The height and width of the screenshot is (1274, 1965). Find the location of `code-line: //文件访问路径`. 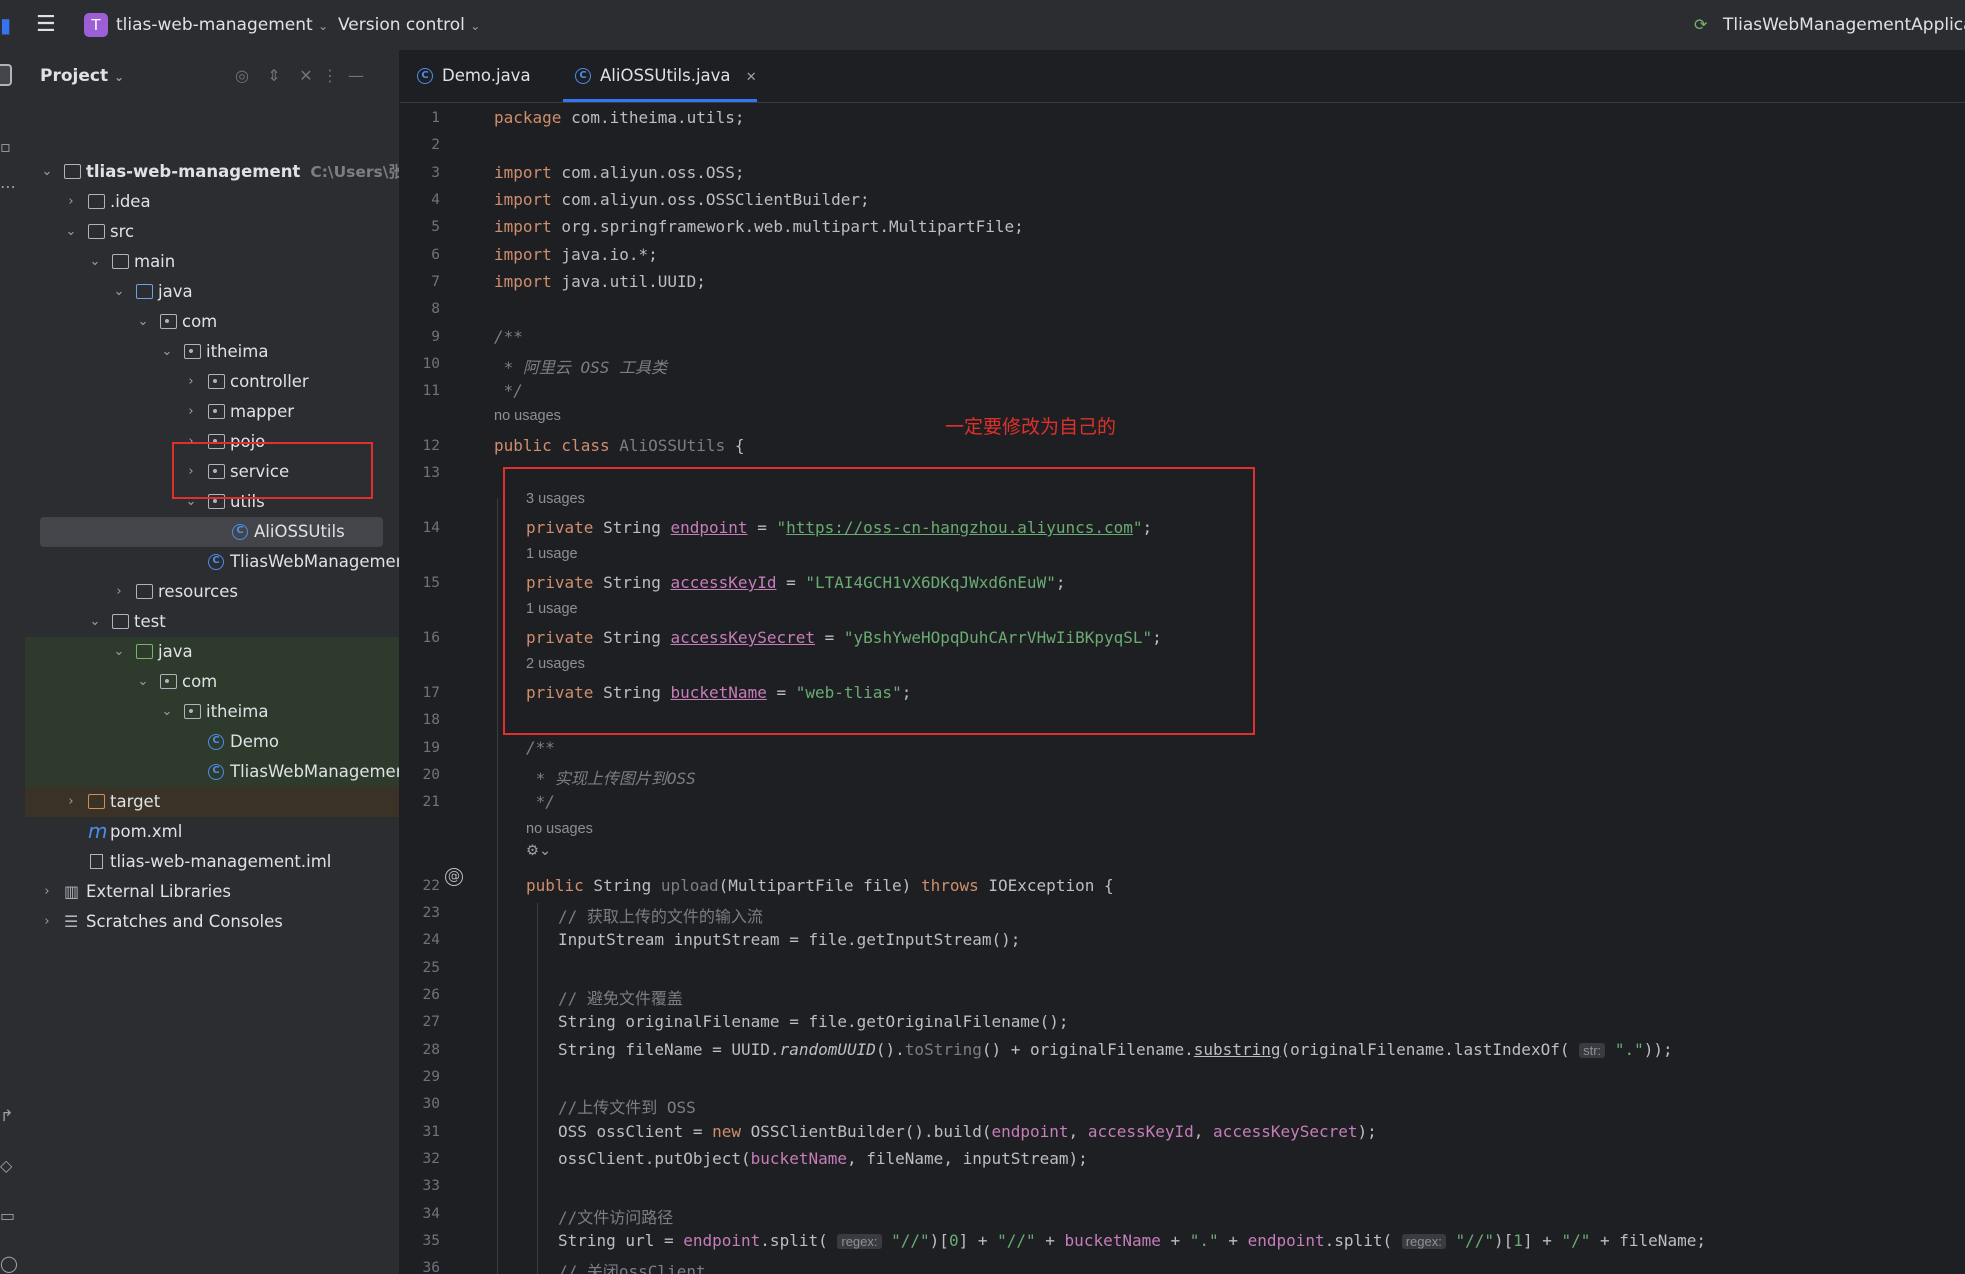

code-line: //文件访问路径 is located at coordinates (615, 1216).